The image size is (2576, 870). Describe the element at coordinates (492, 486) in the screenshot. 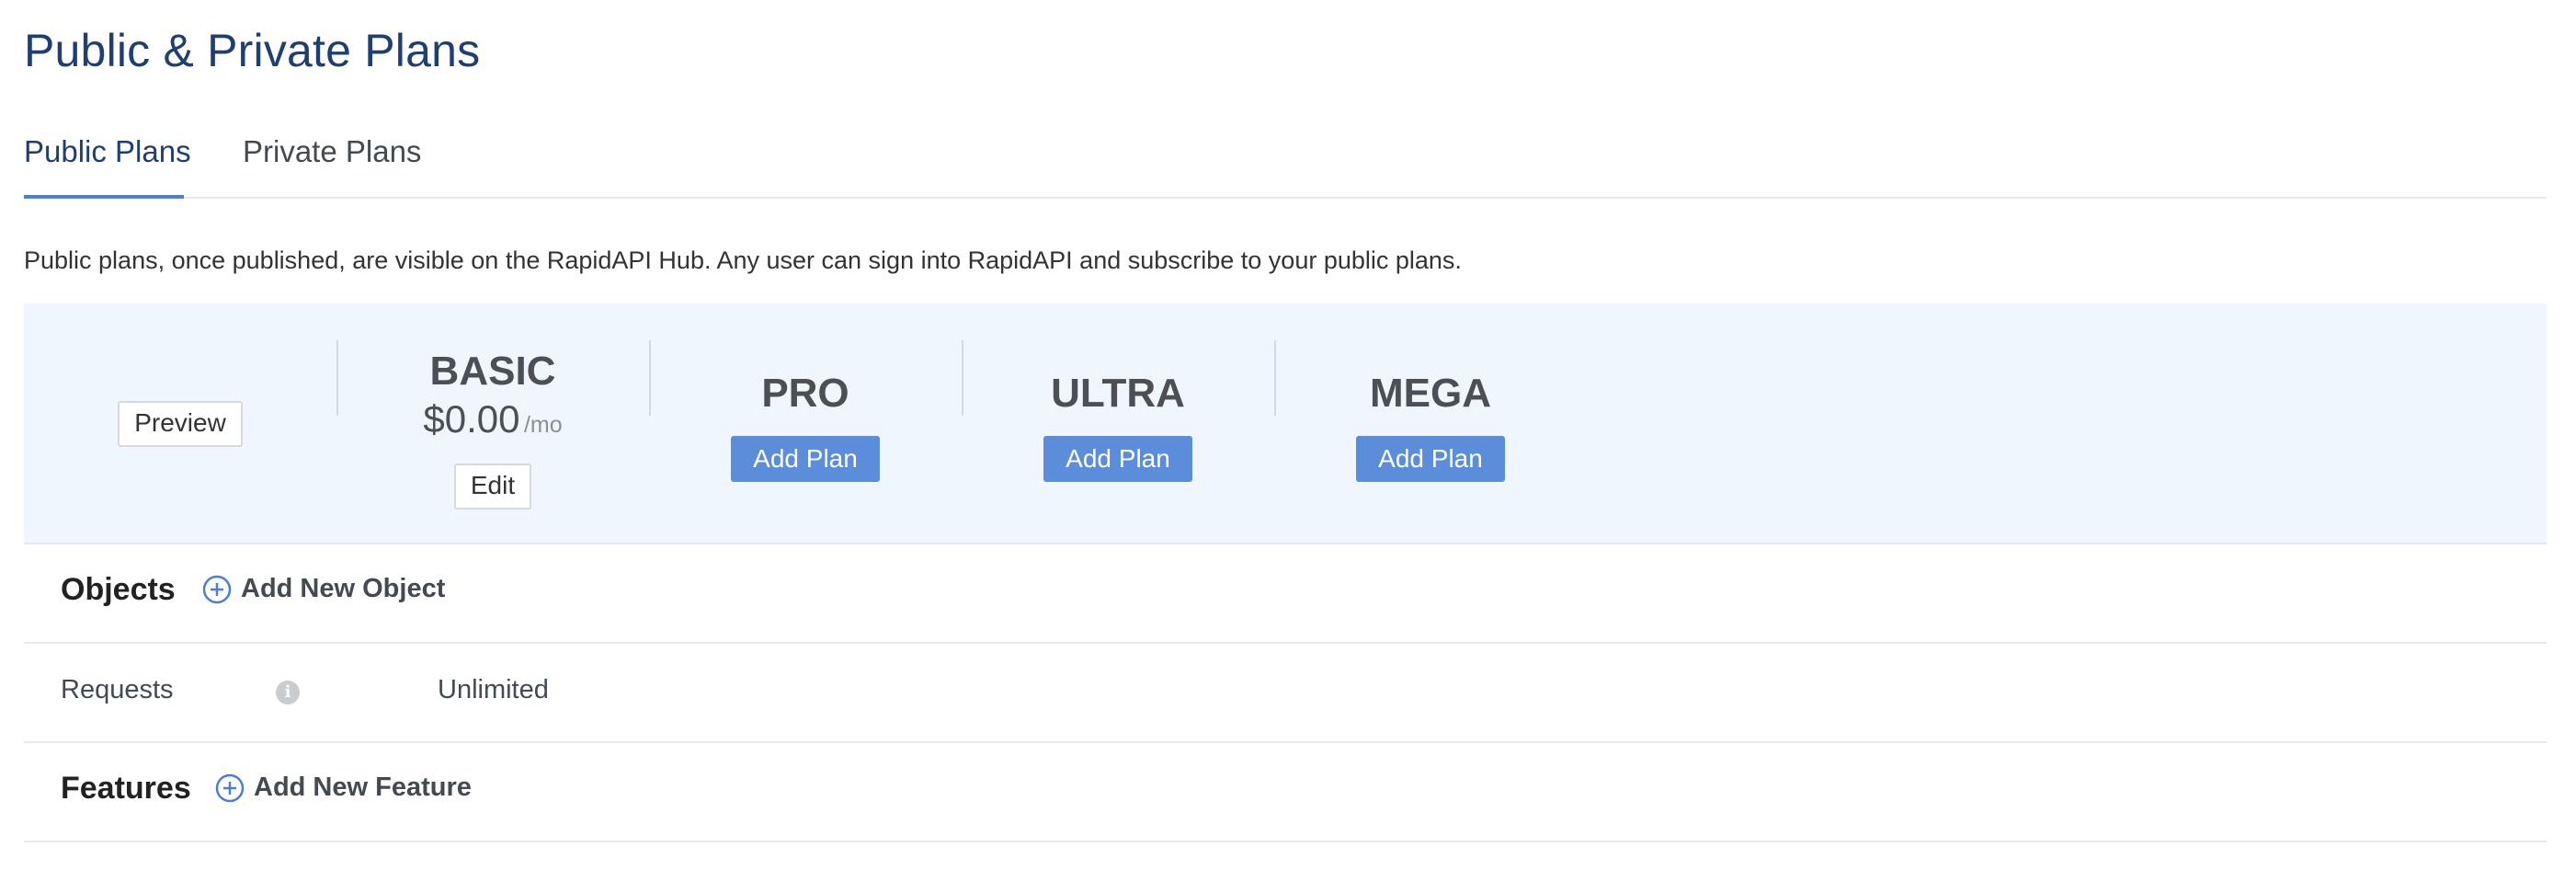

I see `edit-plan-button: Edit` at that location.